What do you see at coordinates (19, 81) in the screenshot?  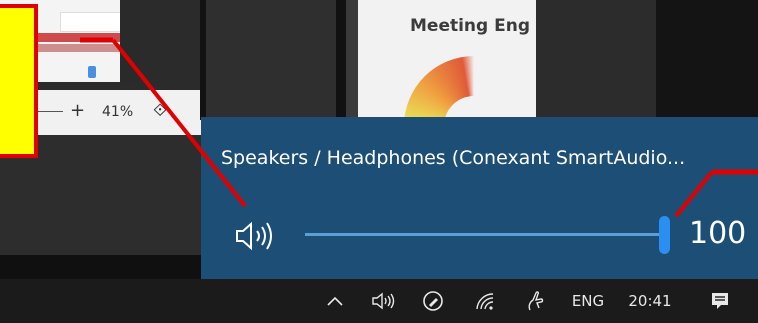 I see `annotation-callout` at bounding box center [19, 81].